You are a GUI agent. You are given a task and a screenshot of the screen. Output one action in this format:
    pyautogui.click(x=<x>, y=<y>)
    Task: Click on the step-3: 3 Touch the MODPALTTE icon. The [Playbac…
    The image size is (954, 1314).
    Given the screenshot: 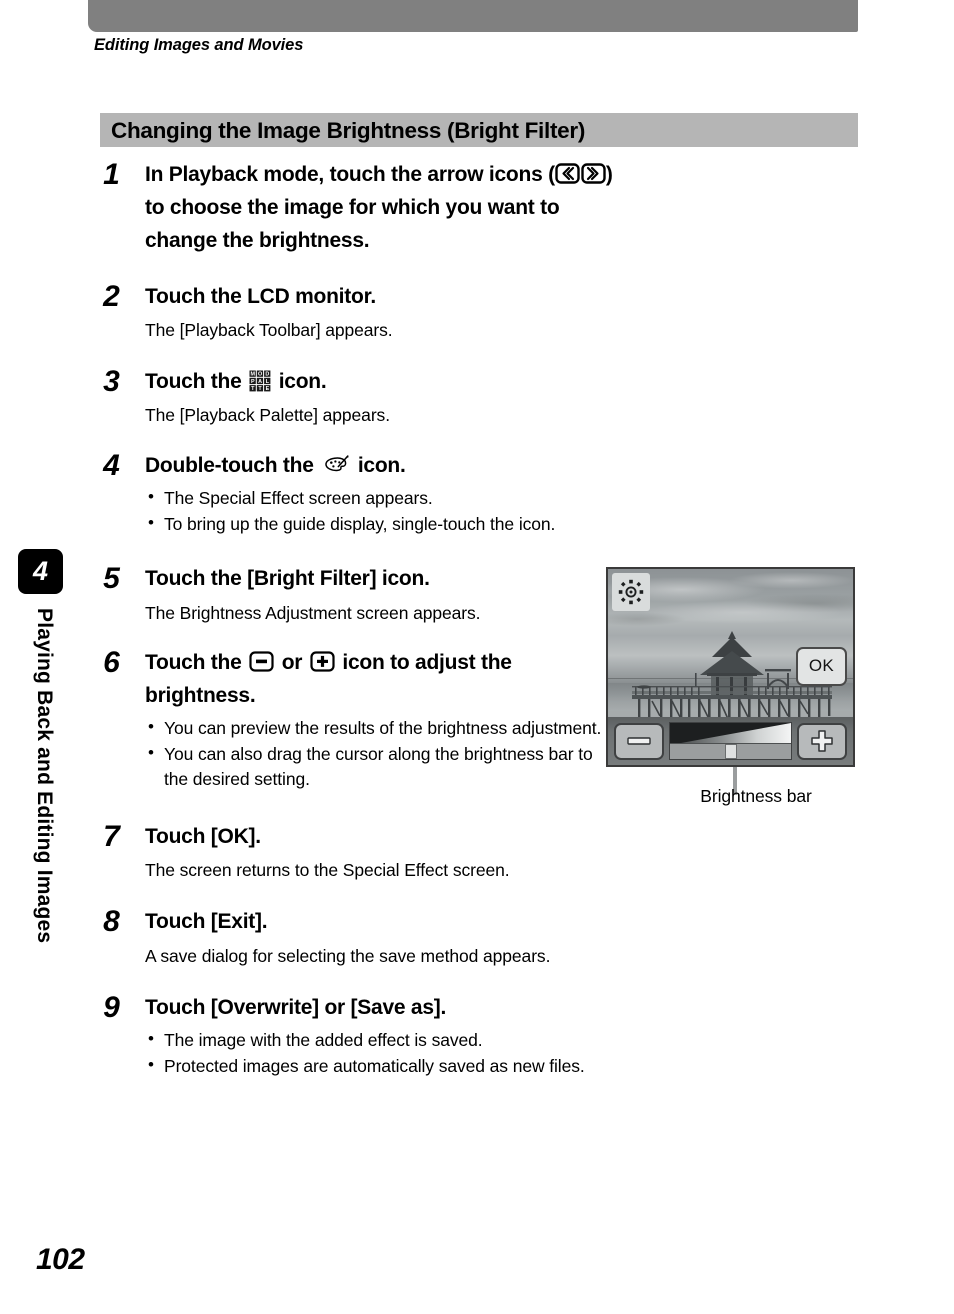 What is the action you would take?
    pyautogui.click(x=470, y=397)
    